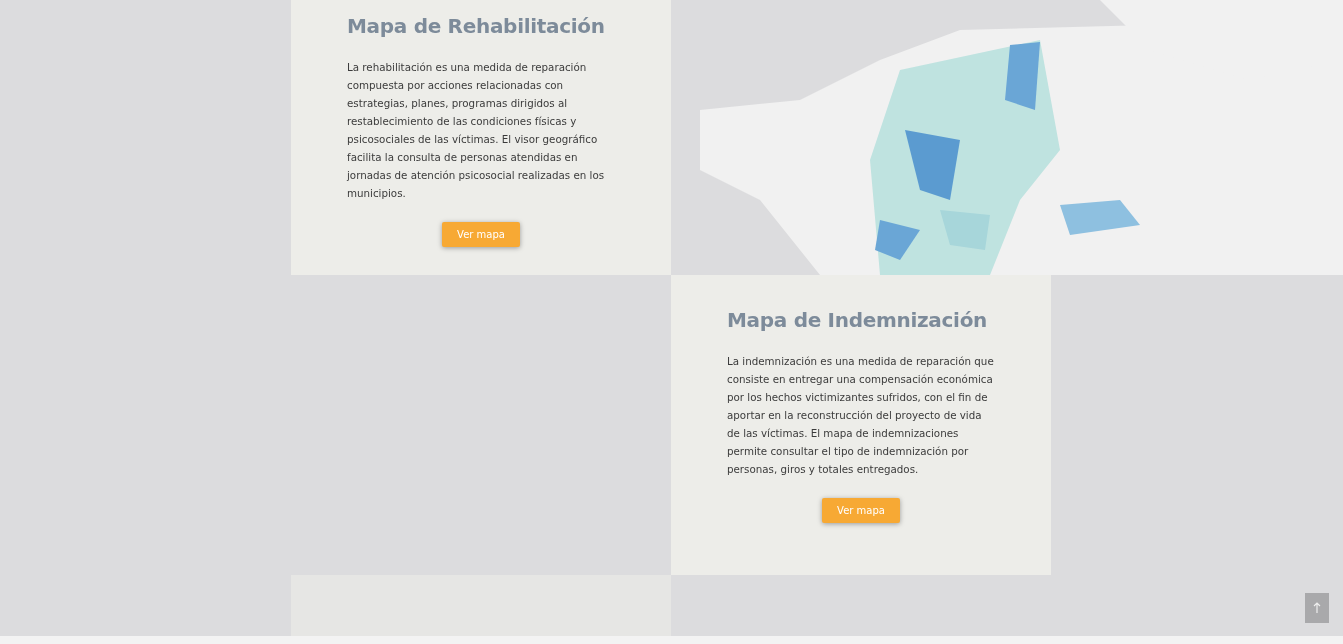 The image size is (1343, 644). Describe the element at coordinates (481, 234) in the screenshot. I see `view-map-button: Ver mapa` at that location.